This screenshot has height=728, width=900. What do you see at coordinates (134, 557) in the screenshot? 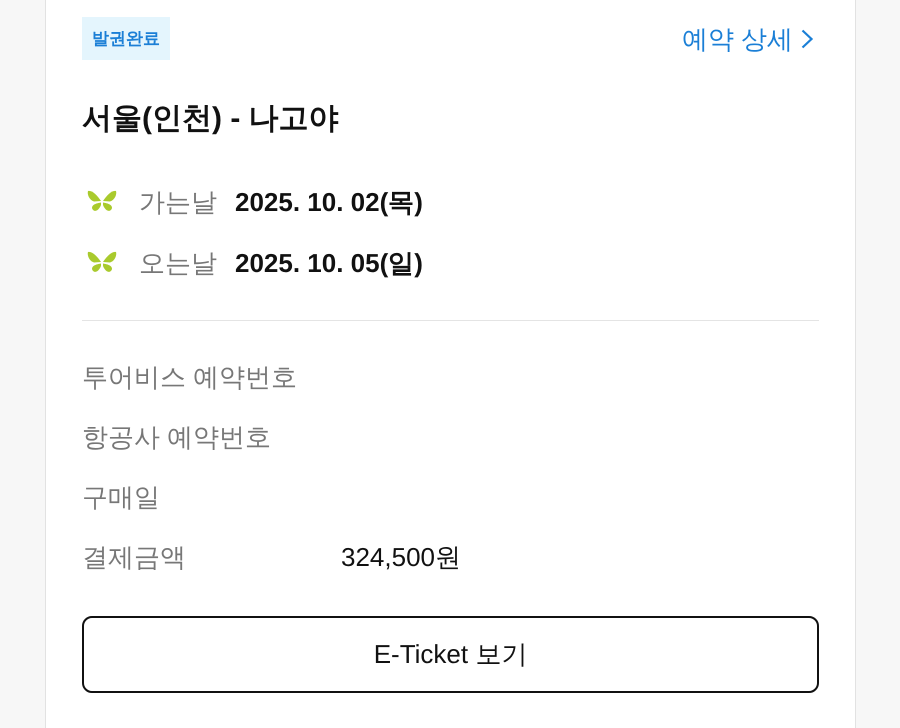
I see `detail-label: 결제금액` at bounding box center [134, 557].